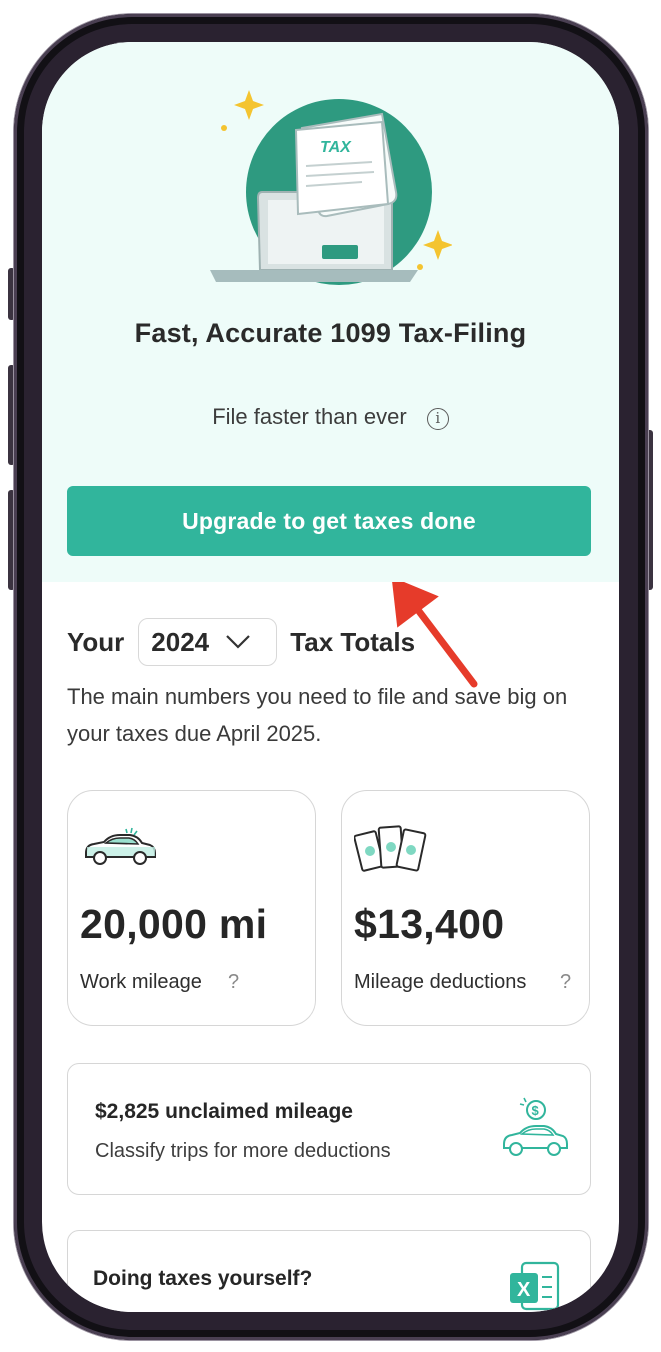 The image size is (661, 1352). I want to click on unclaimed-mileage-title: $2,825 unclaimed mileage, so click(224, 1111).